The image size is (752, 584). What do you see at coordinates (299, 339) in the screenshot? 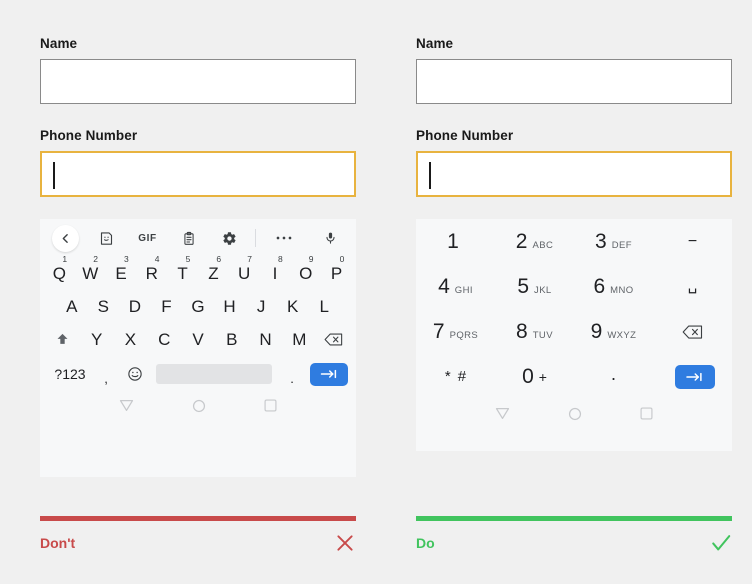
I see `key-m: M` at bounding box center [299, 339].